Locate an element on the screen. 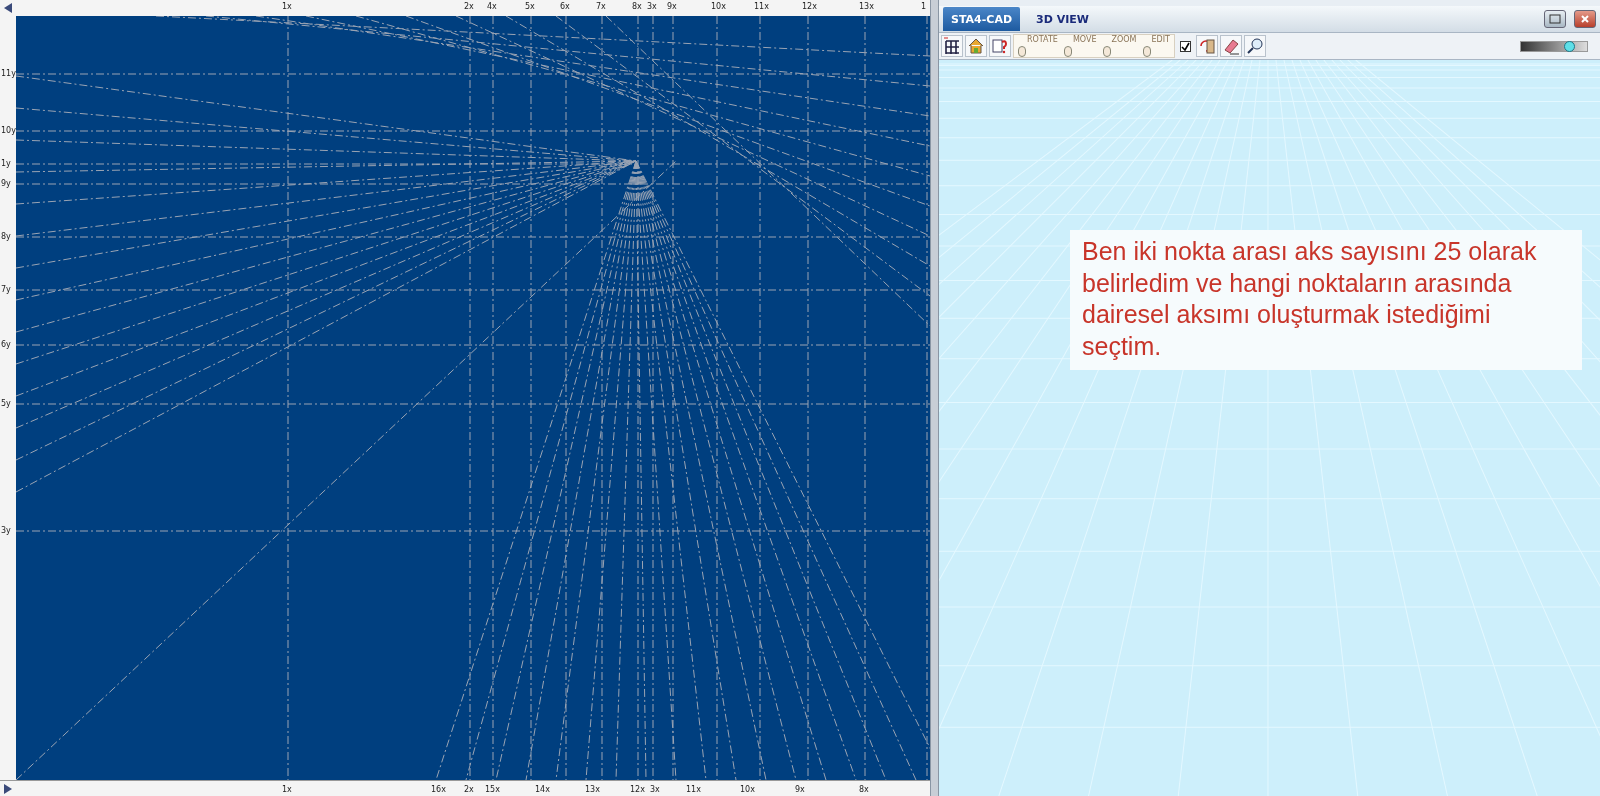 This screenshot has height=796, width=1600. axis-label: 10y is located at coordinates (8, 131).